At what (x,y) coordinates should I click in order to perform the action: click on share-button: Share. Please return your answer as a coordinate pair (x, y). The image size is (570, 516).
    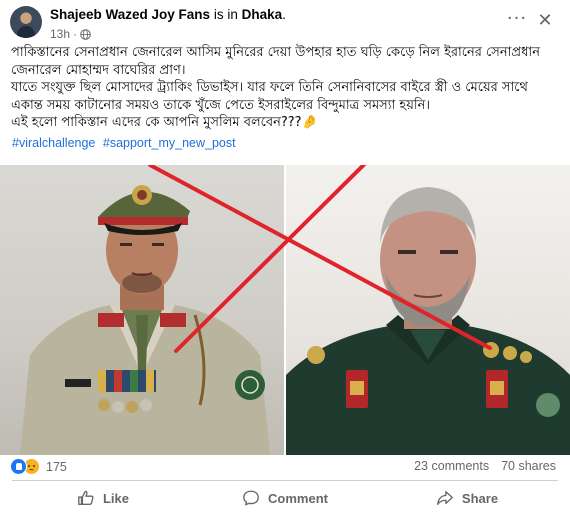
    Looking at the image, I should click on (467, 498).